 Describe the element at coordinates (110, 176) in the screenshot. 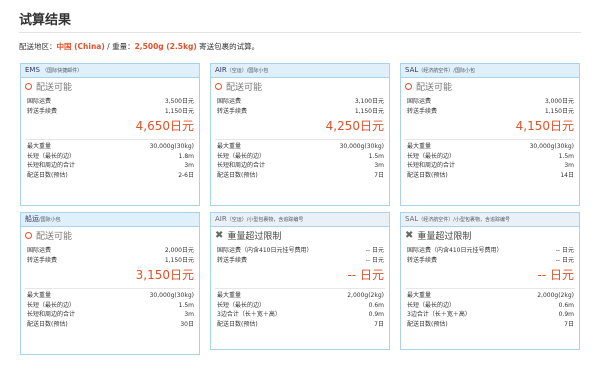

I see `detail-row: 配送日数(预估) 2-6日` at that location.